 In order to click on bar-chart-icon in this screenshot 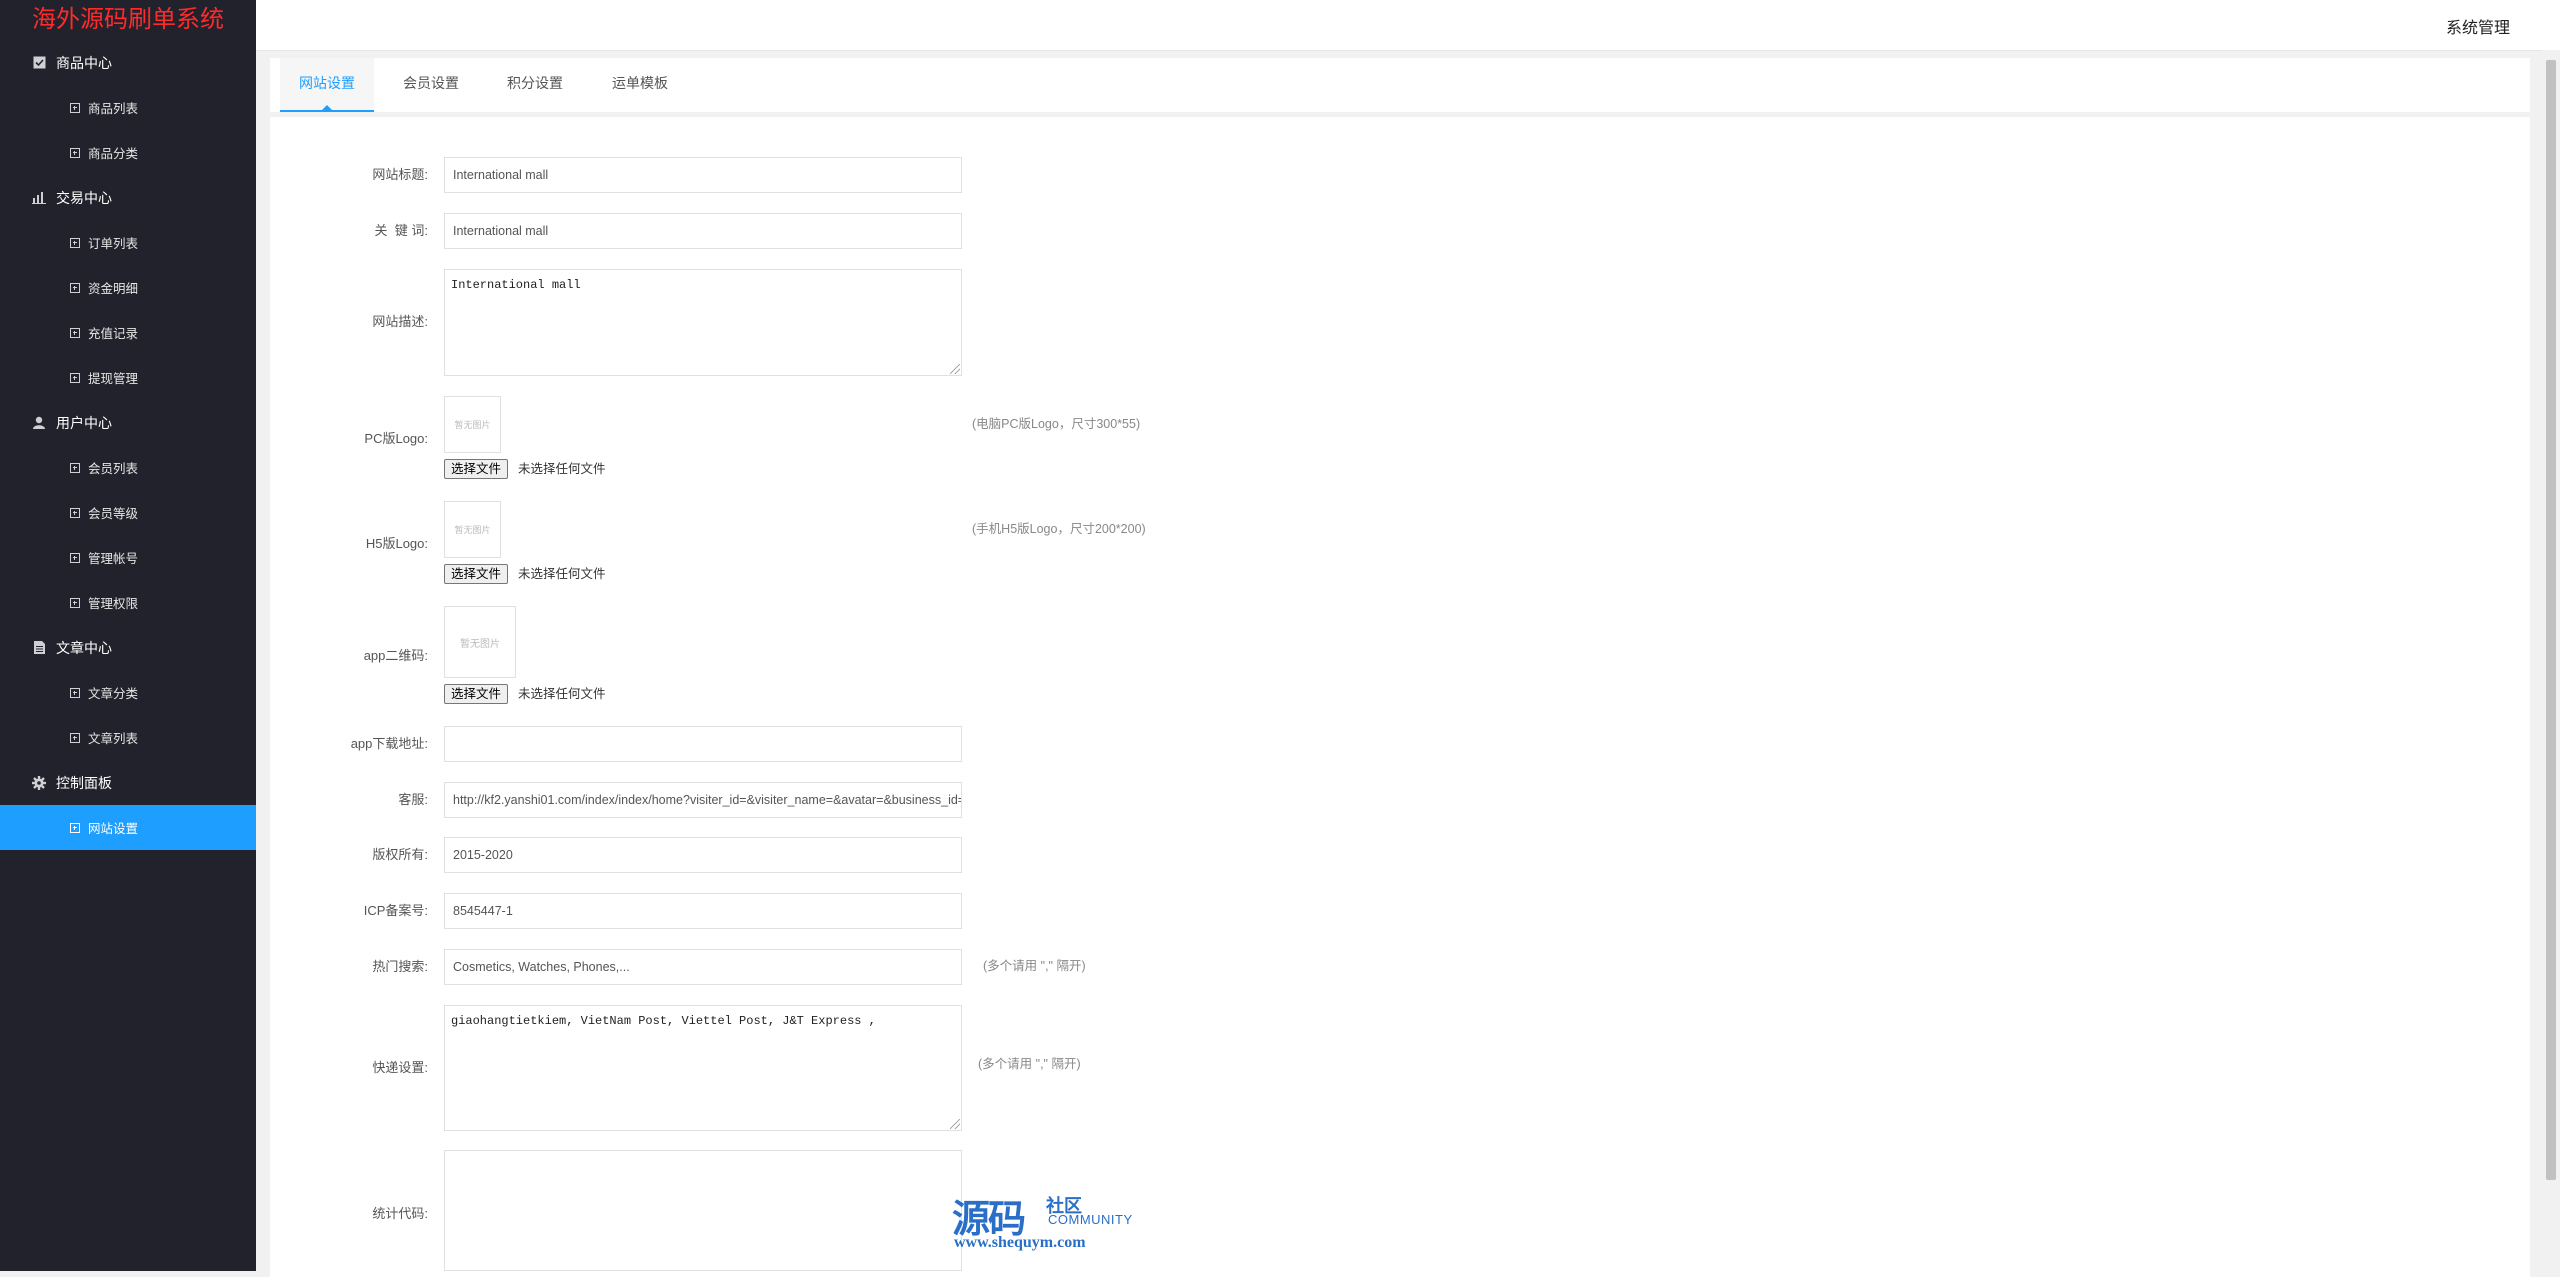, I will do `click(39, 198)`.